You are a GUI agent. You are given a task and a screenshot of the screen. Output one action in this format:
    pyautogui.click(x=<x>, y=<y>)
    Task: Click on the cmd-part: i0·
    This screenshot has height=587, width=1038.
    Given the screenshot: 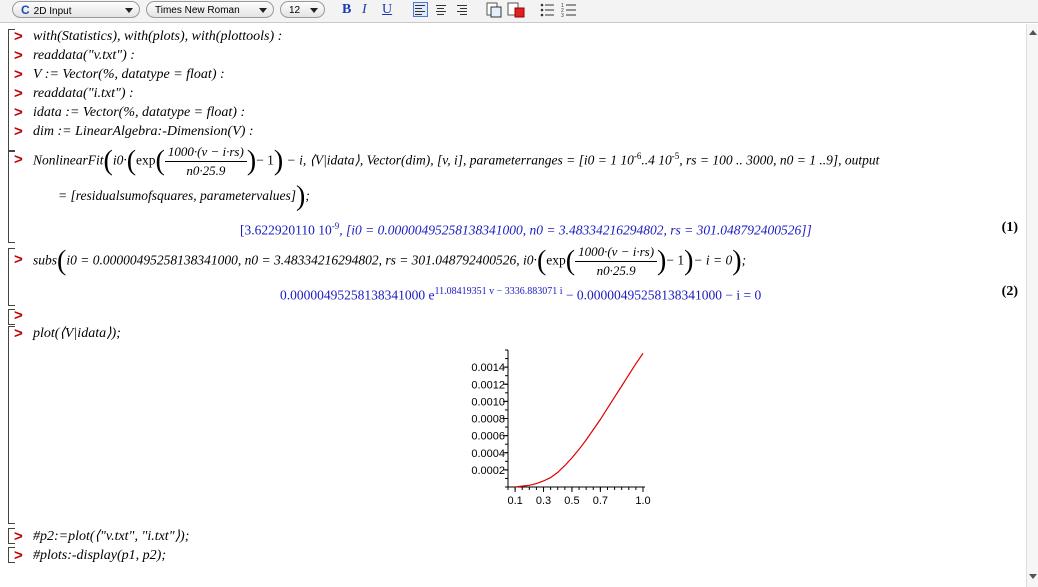 What is the action you would take?
    pyautogui.click(x=119, y=160)
    